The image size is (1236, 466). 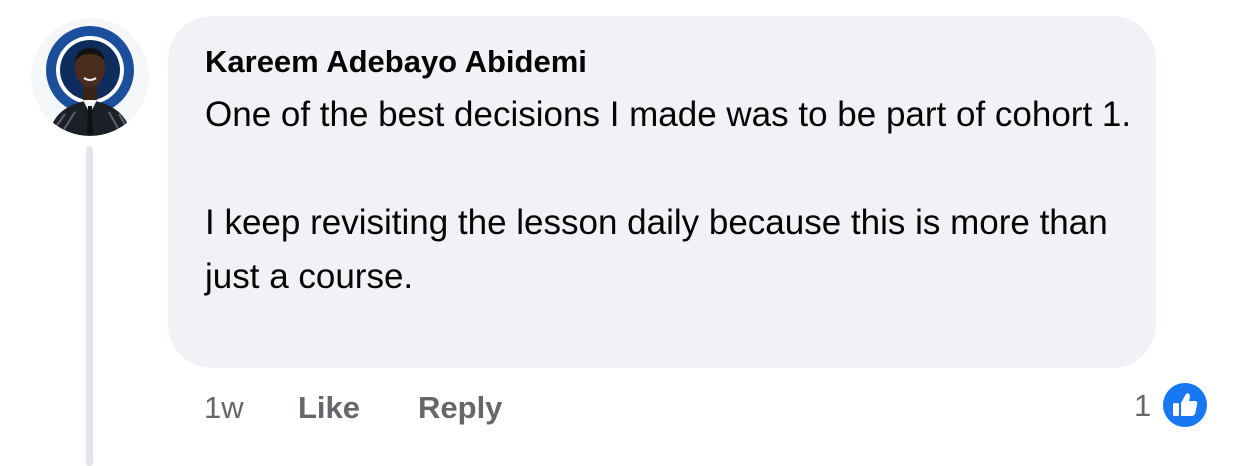 What do you see at coordinates (460, 408) in the screenshot?
I see `reply-button: Reply` at bounding box center [460, 408].